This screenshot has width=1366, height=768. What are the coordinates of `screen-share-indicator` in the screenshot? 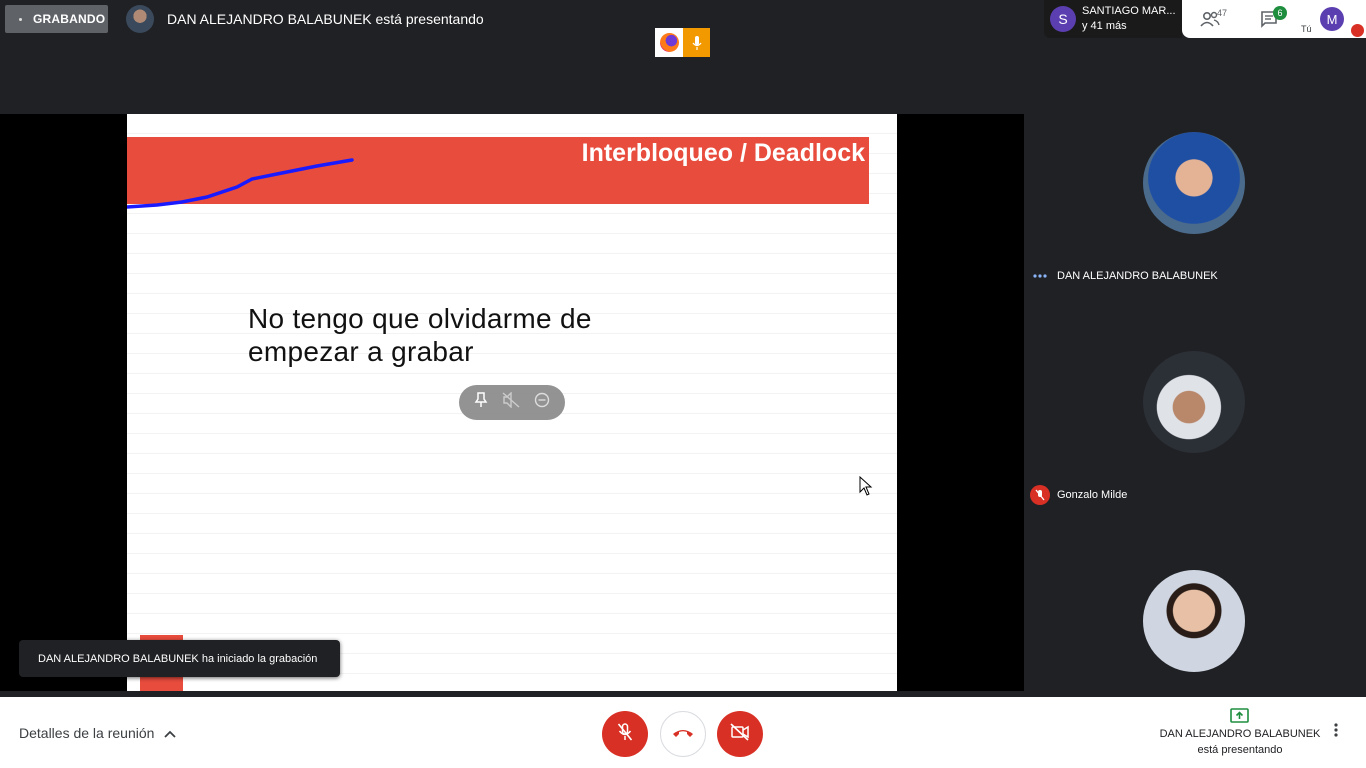 It's located at (682, 42).